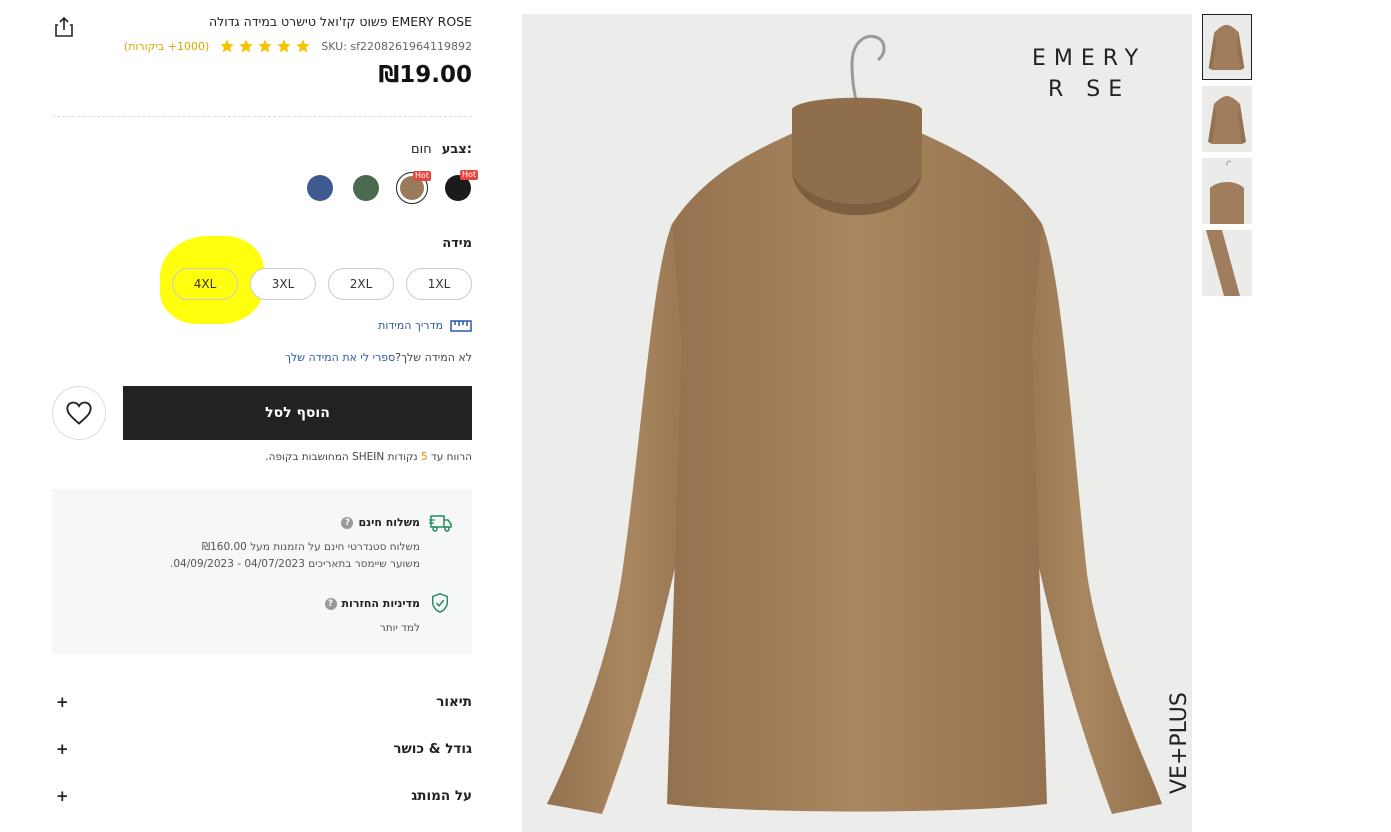 This screenshot has width=1391, height=832. Describe the element at coordinates (1227, 155) in the screenshot. I see `thumbnail-list` at that location.